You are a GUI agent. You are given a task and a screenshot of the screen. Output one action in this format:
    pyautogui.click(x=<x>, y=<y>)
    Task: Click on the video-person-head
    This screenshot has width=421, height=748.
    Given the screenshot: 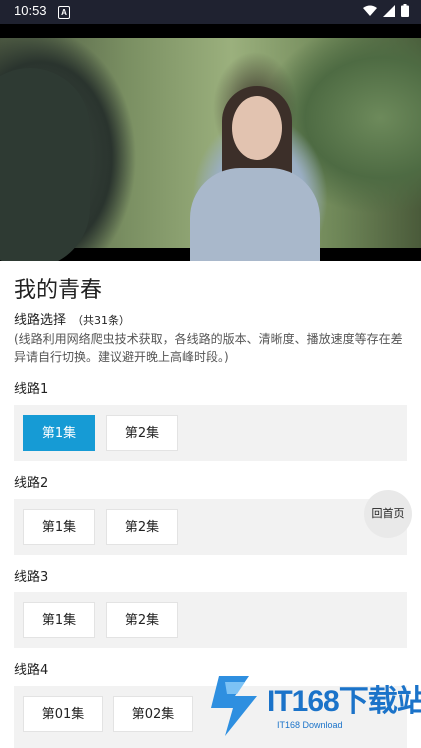 What is the action you would take?
    pyautogui.click(x=257, y=128)
    